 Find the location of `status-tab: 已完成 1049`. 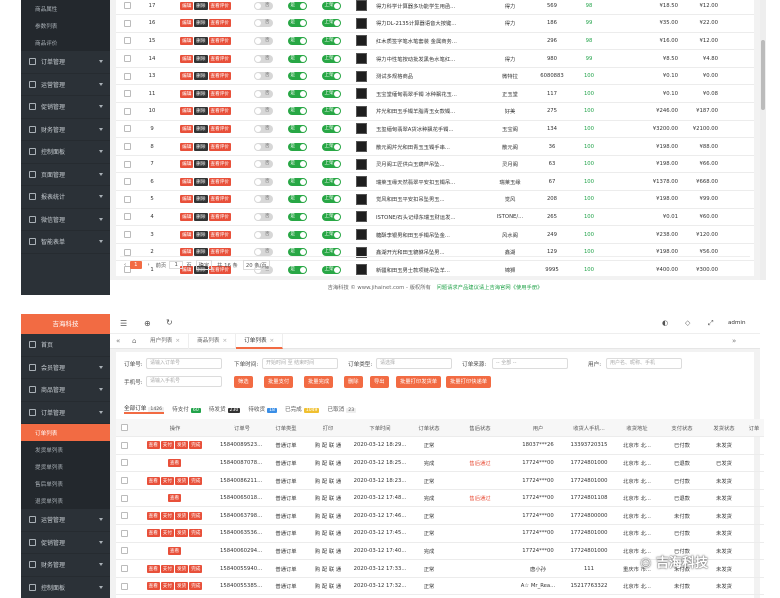

status-tab: 已完成 1049 is located at coordinates (302, 409).